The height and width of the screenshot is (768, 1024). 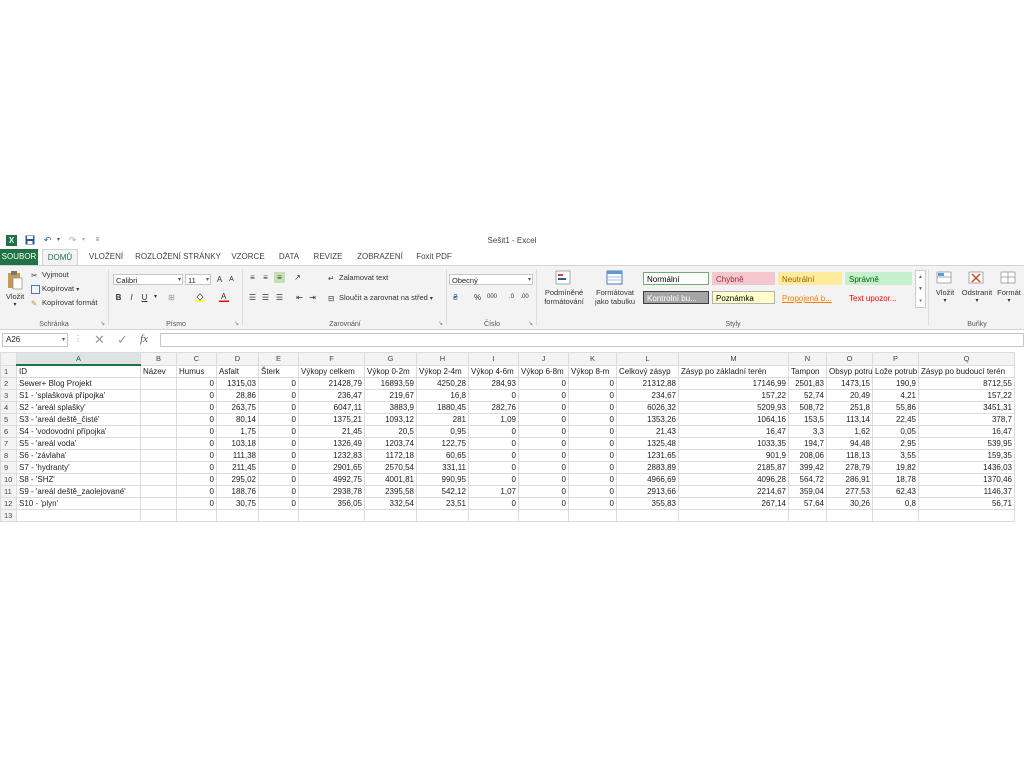 I want to click on cell-m11: 2214,67, so click(x=733, y=491).